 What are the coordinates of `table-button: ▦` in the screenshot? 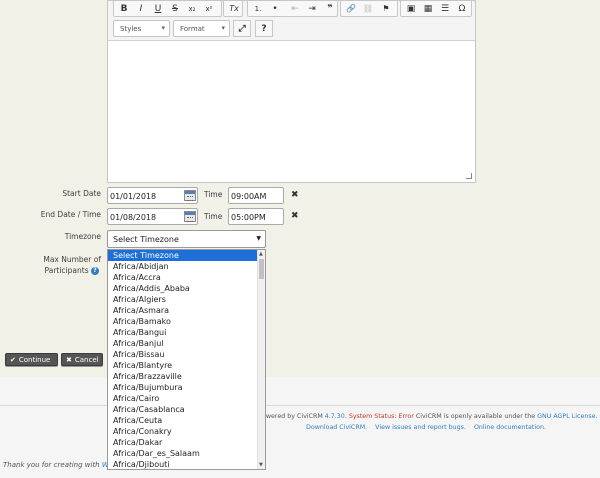 It's located at (428, 8).